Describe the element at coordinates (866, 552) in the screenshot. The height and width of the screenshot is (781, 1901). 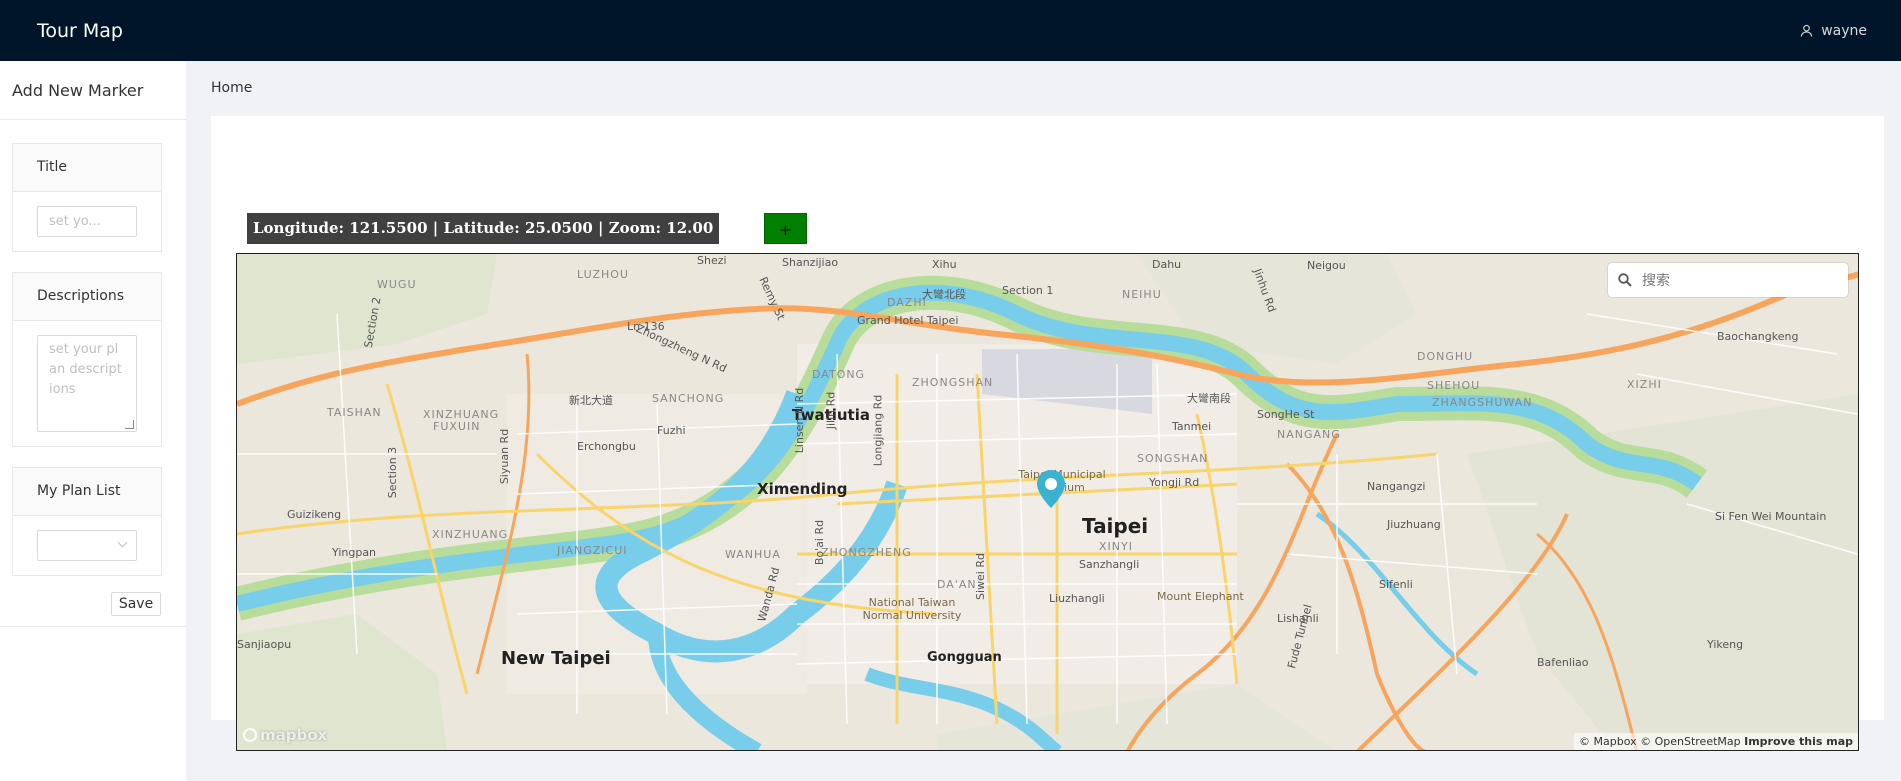
I see `map-label-zhongzheng: ZHONGZHENG` at that location.